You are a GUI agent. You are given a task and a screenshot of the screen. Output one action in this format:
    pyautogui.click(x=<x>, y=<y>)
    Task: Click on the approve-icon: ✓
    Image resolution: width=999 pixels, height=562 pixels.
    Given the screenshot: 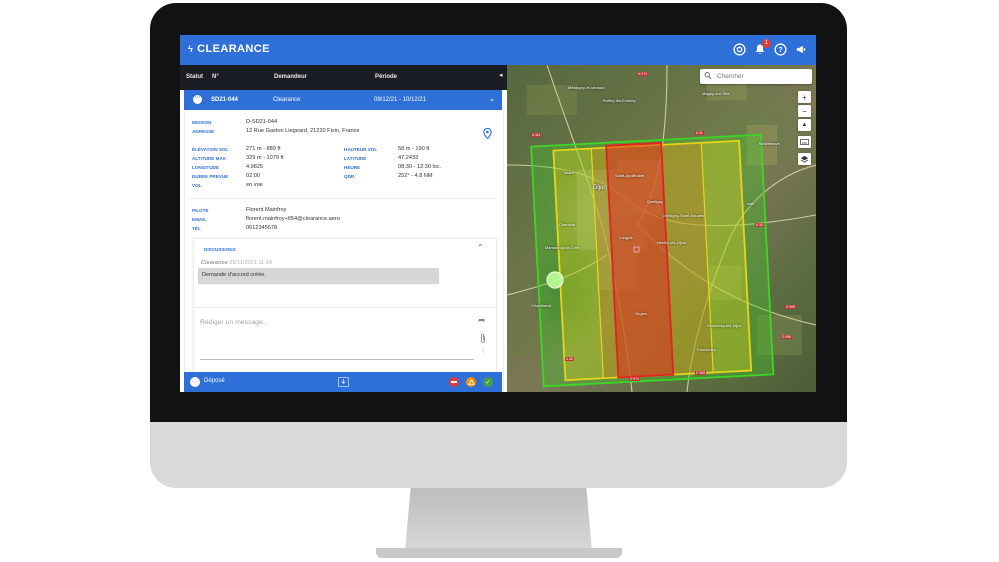 What is the action you would take?
    pyautogui.click(x=488, y=382)
    